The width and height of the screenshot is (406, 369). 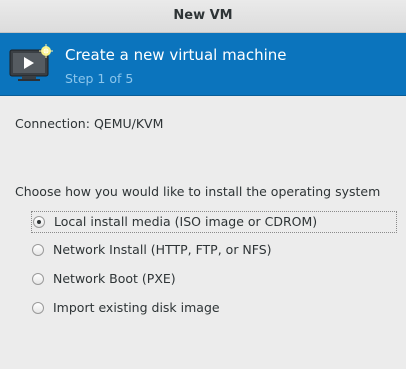 I want to click on install-option-label: Network Boot (PXE), so click(x=114, y=278).